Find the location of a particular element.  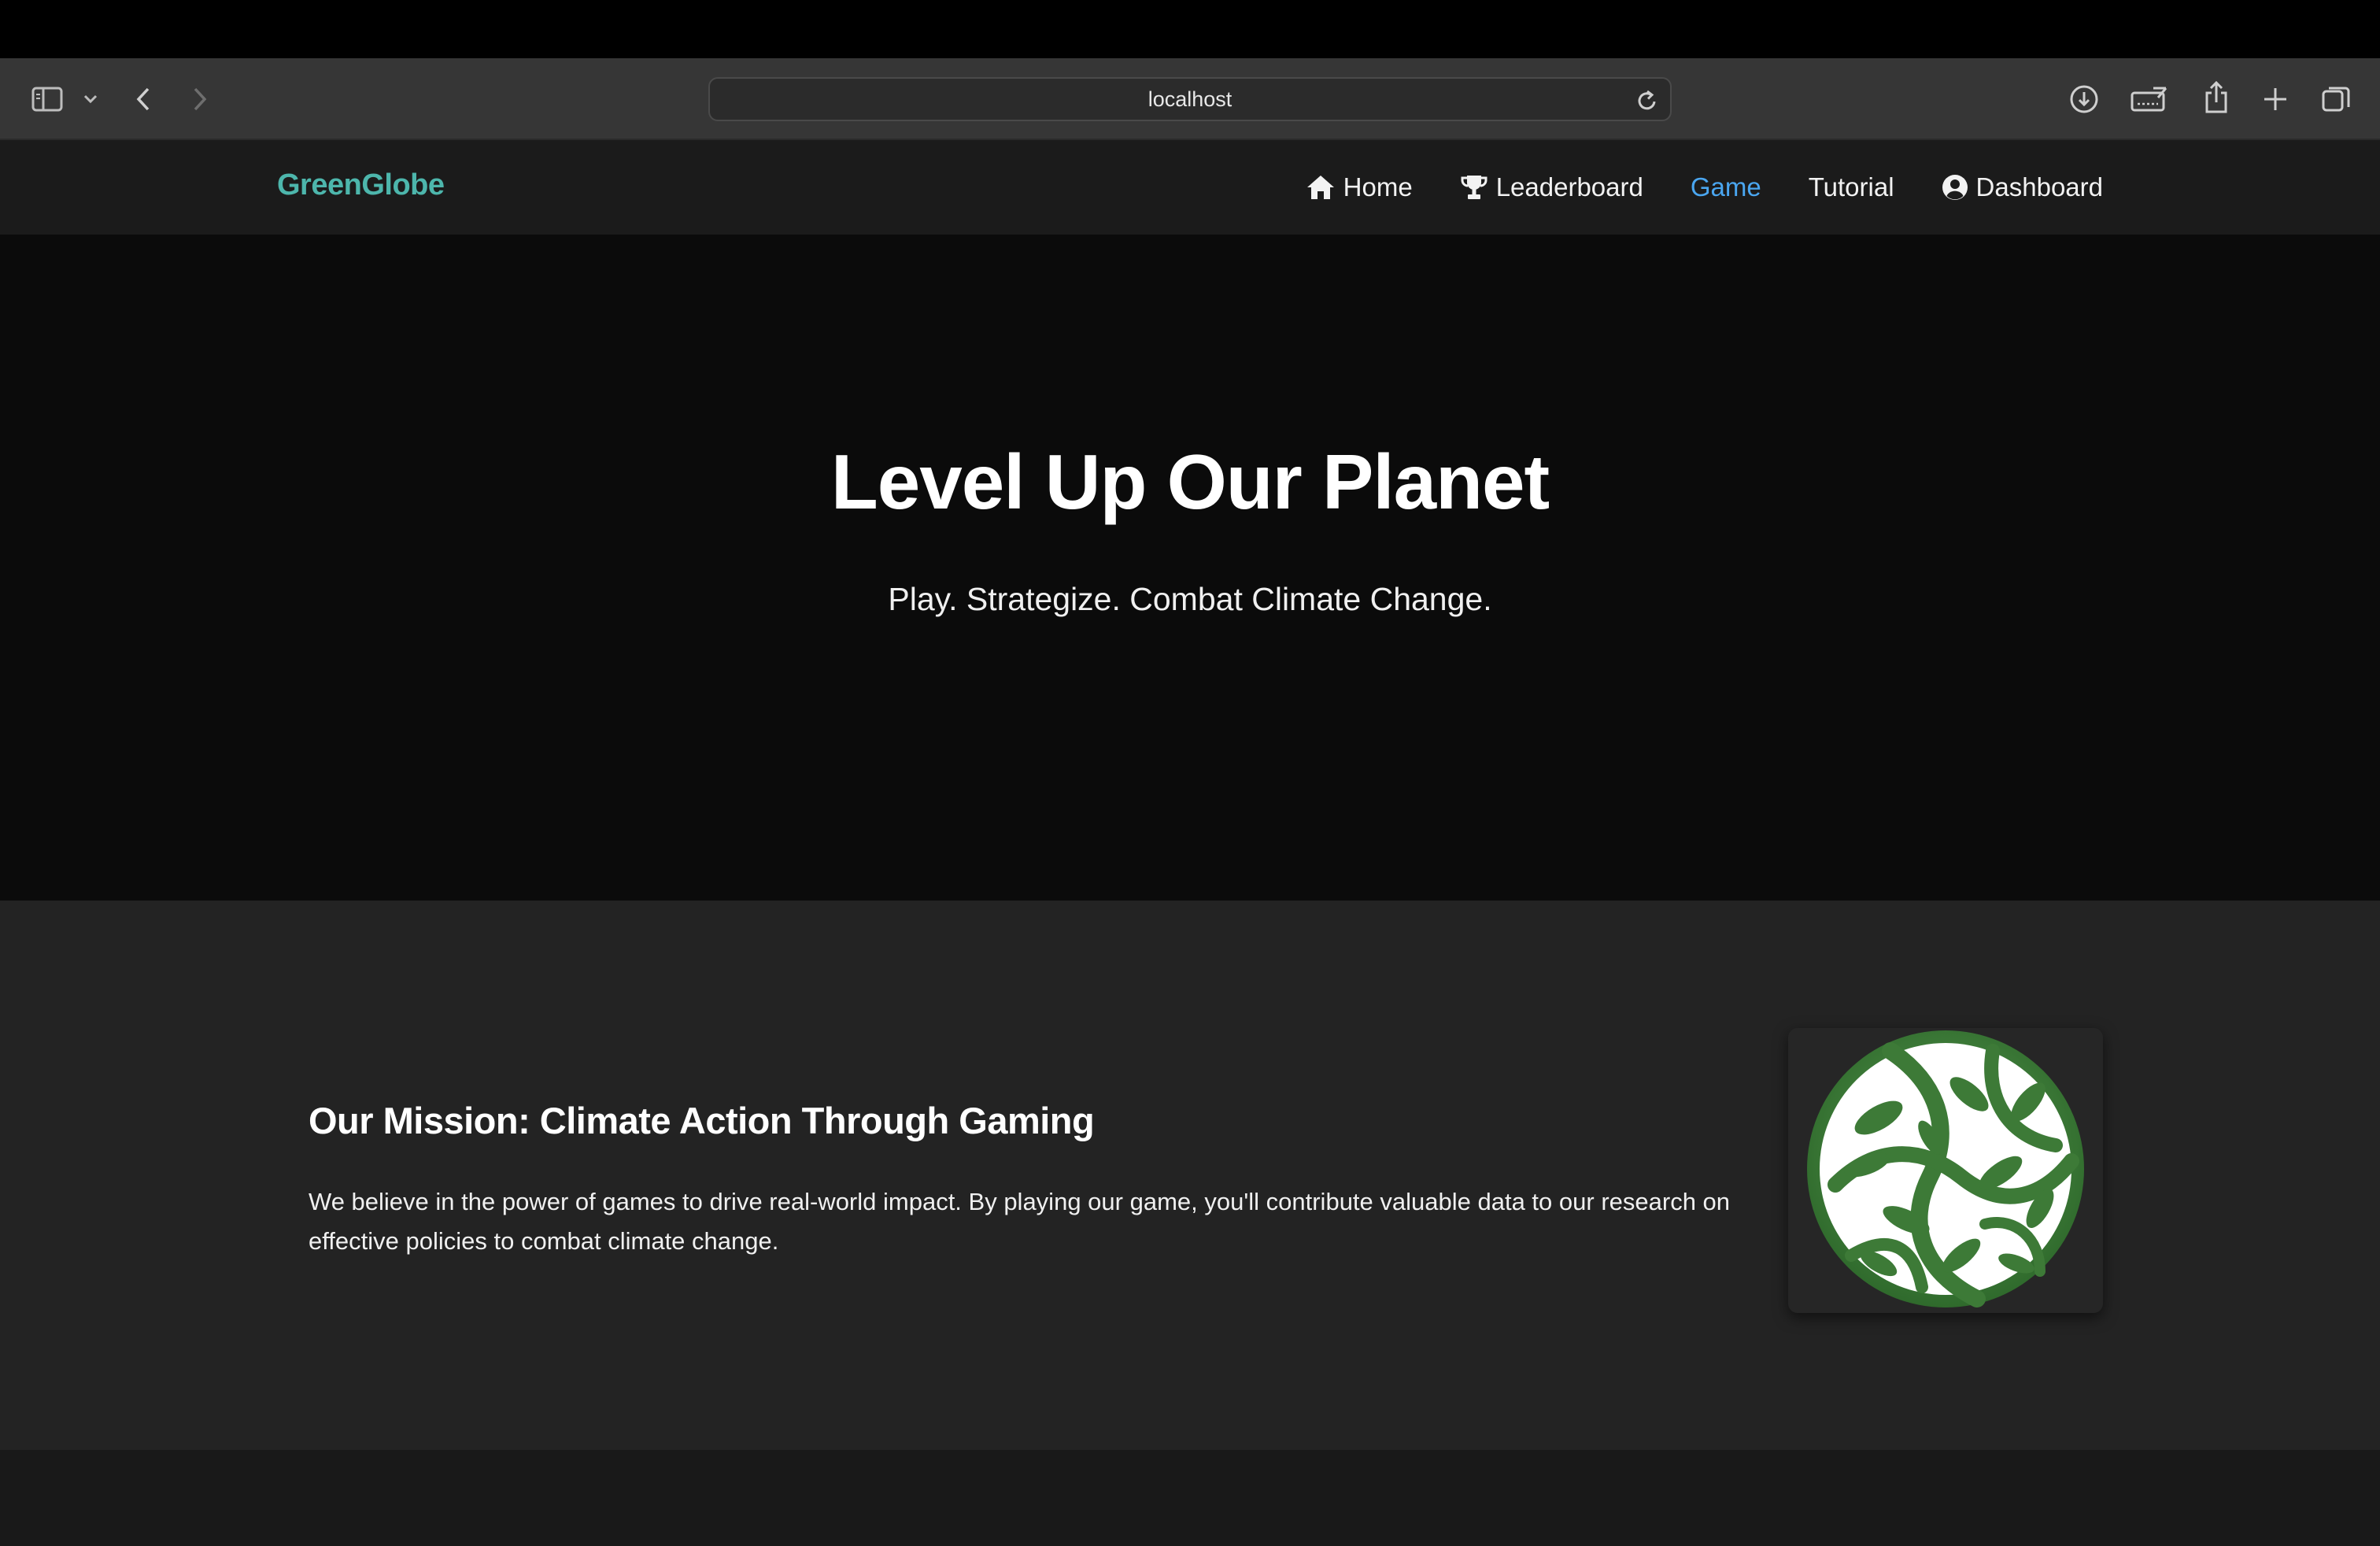

download-icon is located at coordinates (2084, 99).